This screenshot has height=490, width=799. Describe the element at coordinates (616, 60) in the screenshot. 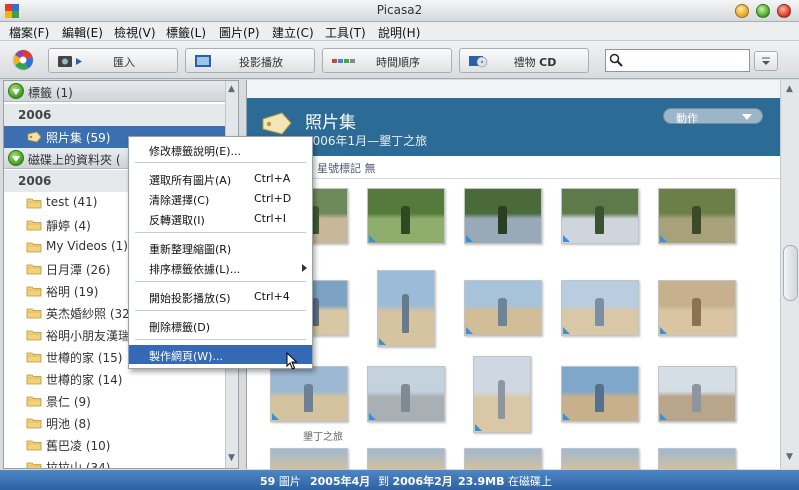

I see `magnifier-icon` at that location.